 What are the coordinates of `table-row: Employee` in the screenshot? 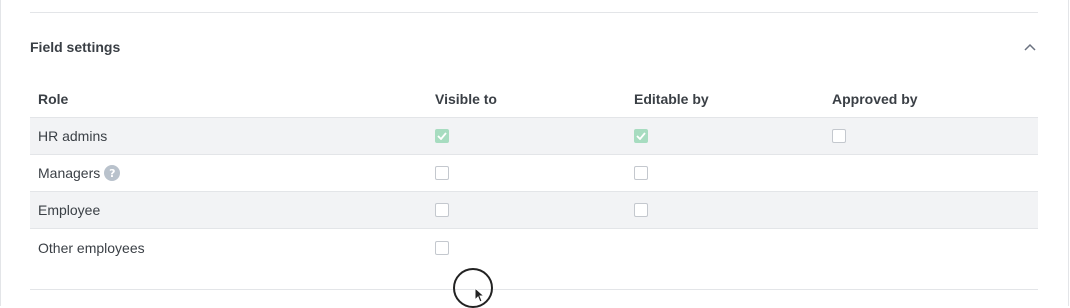 It's located at (534, 210).